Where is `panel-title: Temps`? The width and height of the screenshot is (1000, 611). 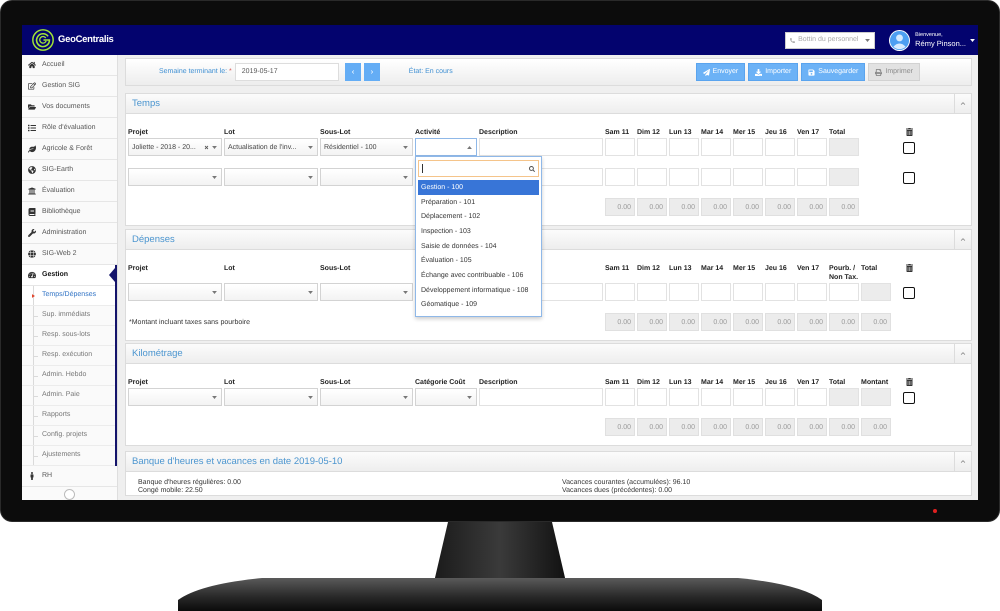
panel-title: Temps is located at coordinates (146, 104).